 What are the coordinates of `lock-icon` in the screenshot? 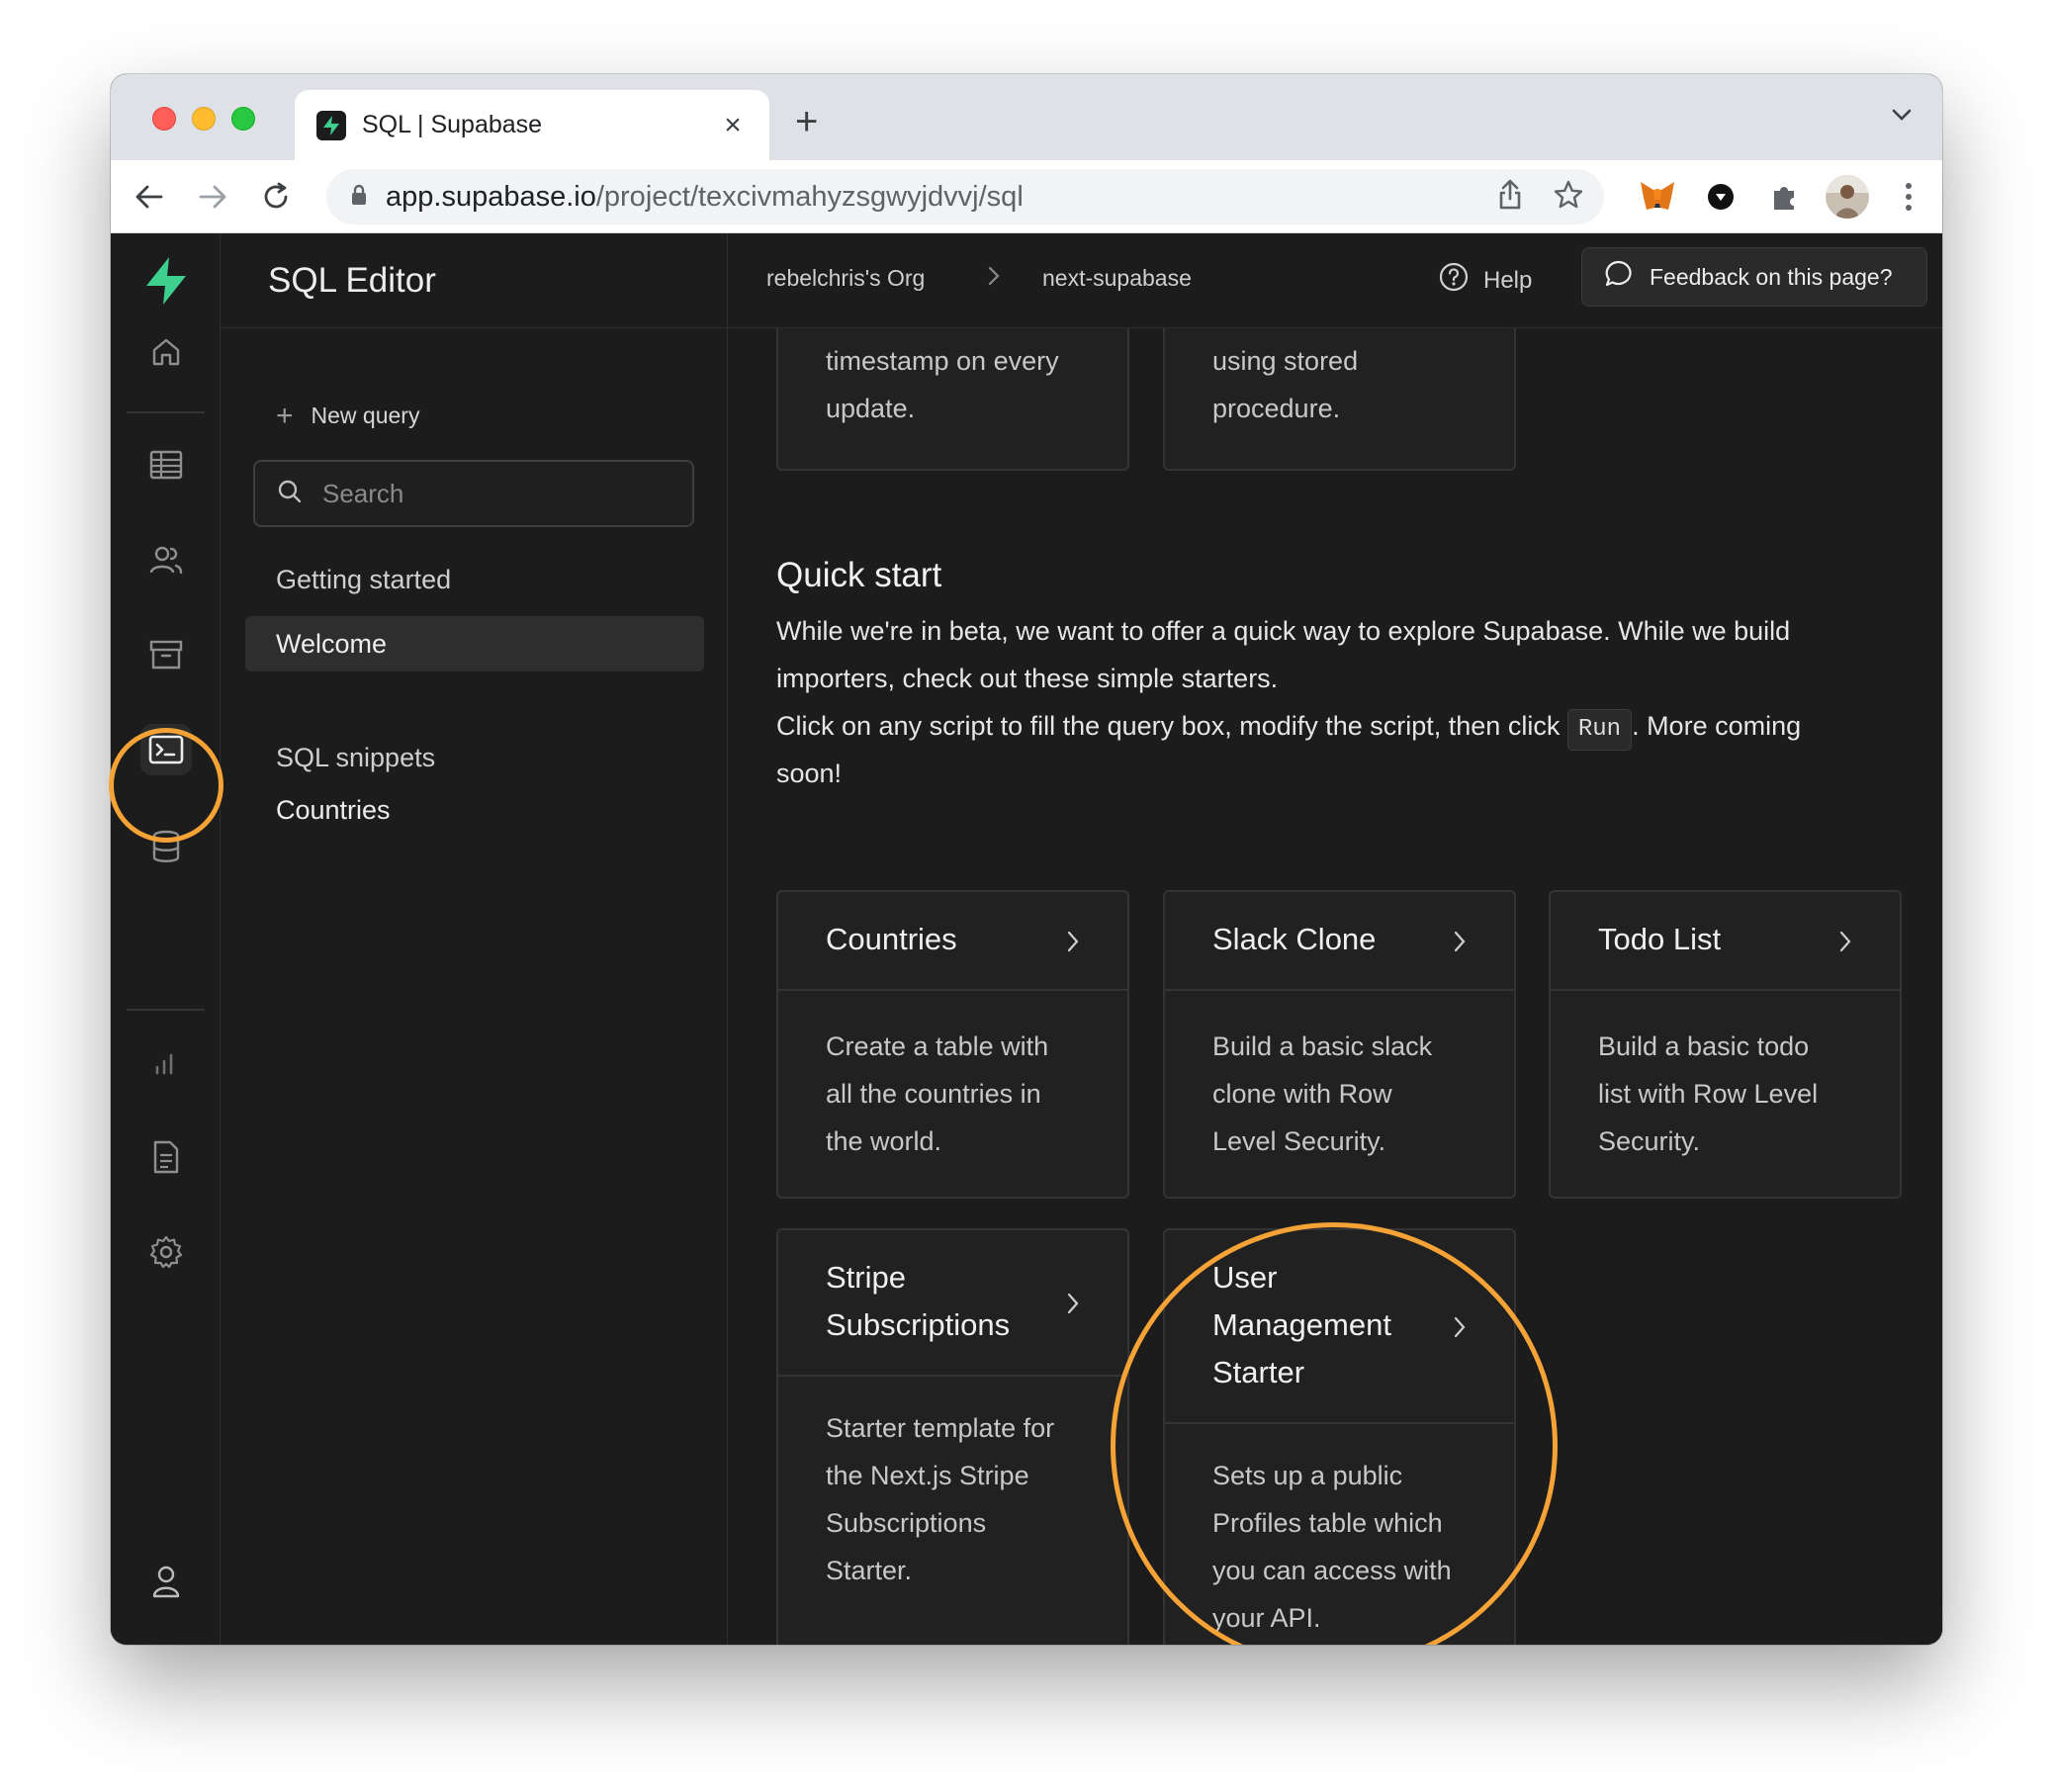 It's located at (359, 197).